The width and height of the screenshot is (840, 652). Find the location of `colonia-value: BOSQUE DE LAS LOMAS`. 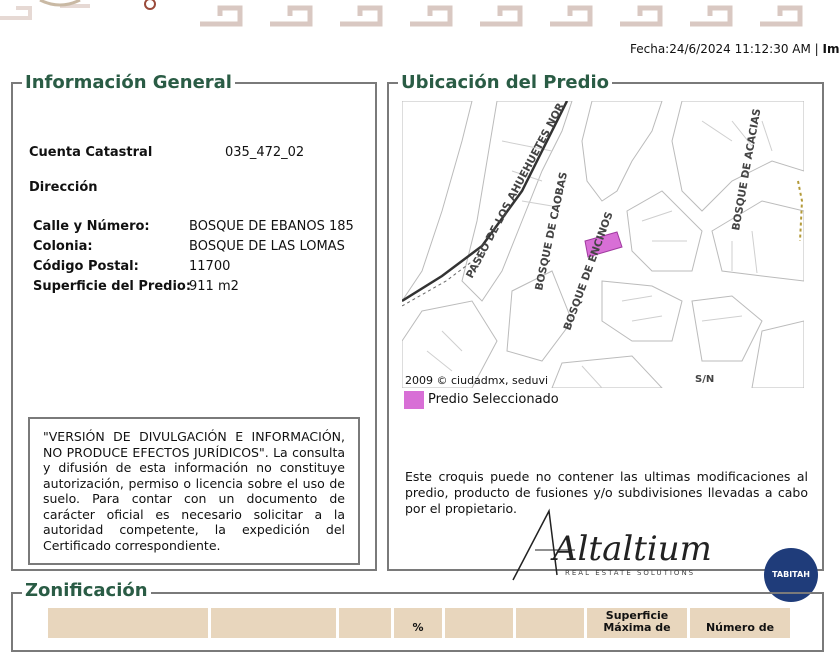

colonia-value: BOSQUE DE LAS LOMAS is located at coordinates (267, 246).